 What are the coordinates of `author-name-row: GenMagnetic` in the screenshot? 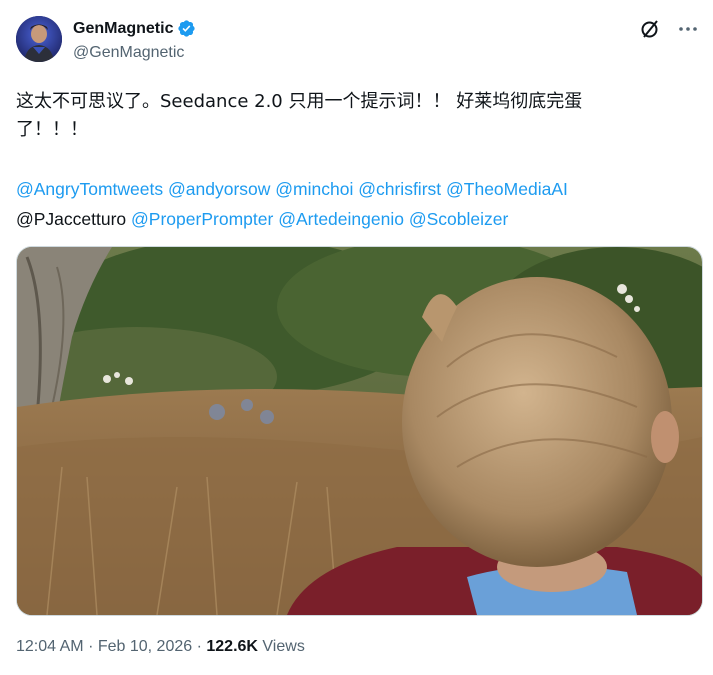 It's located at (134, 28).